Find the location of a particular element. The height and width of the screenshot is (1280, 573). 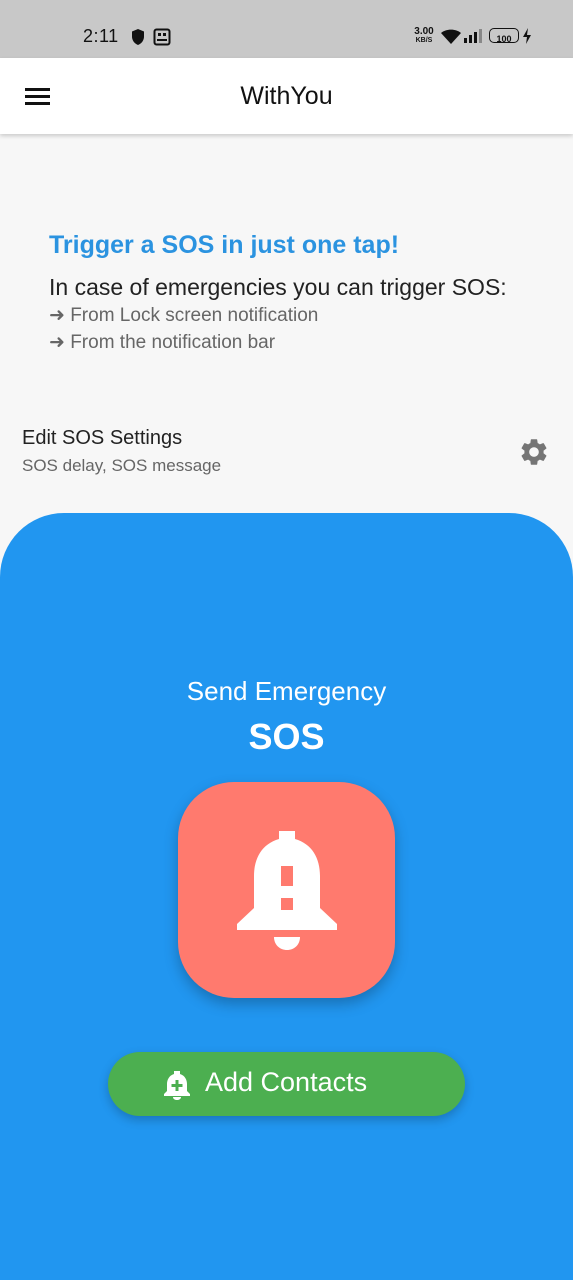

status-bar: 2:11 3.00 KB/S 100 is located at coordinates (286, 29).